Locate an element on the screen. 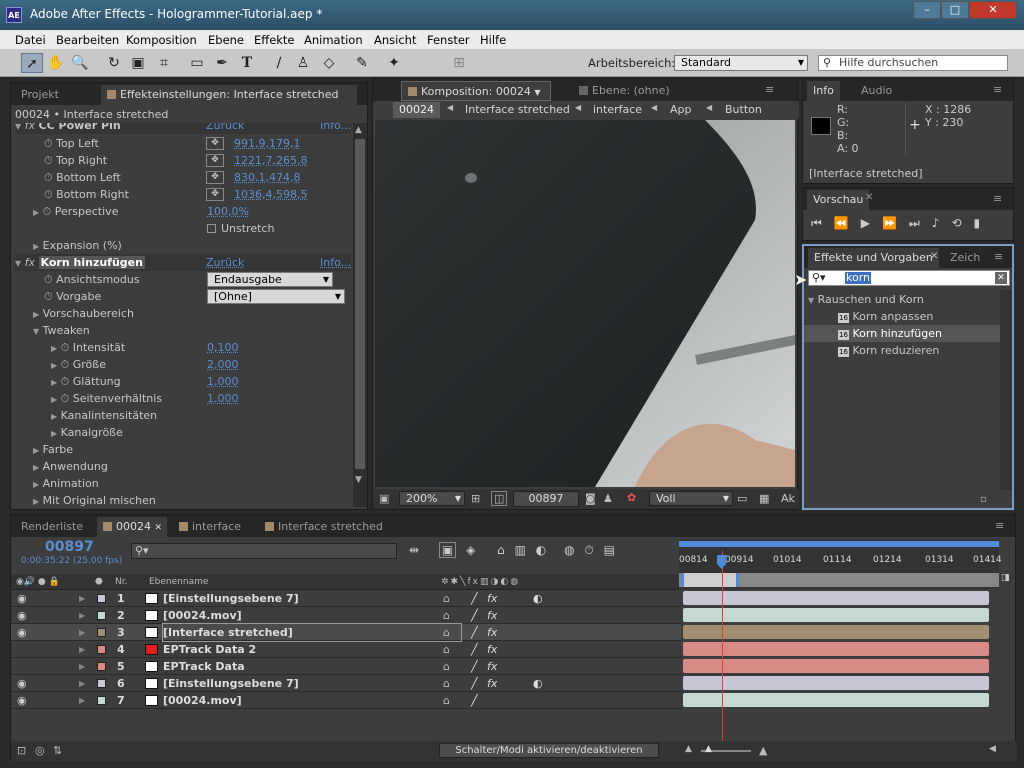 The height and width of the screenshot is (768, 1024). clear-search-icon: ✕ is located at coordinates (1001, 278).